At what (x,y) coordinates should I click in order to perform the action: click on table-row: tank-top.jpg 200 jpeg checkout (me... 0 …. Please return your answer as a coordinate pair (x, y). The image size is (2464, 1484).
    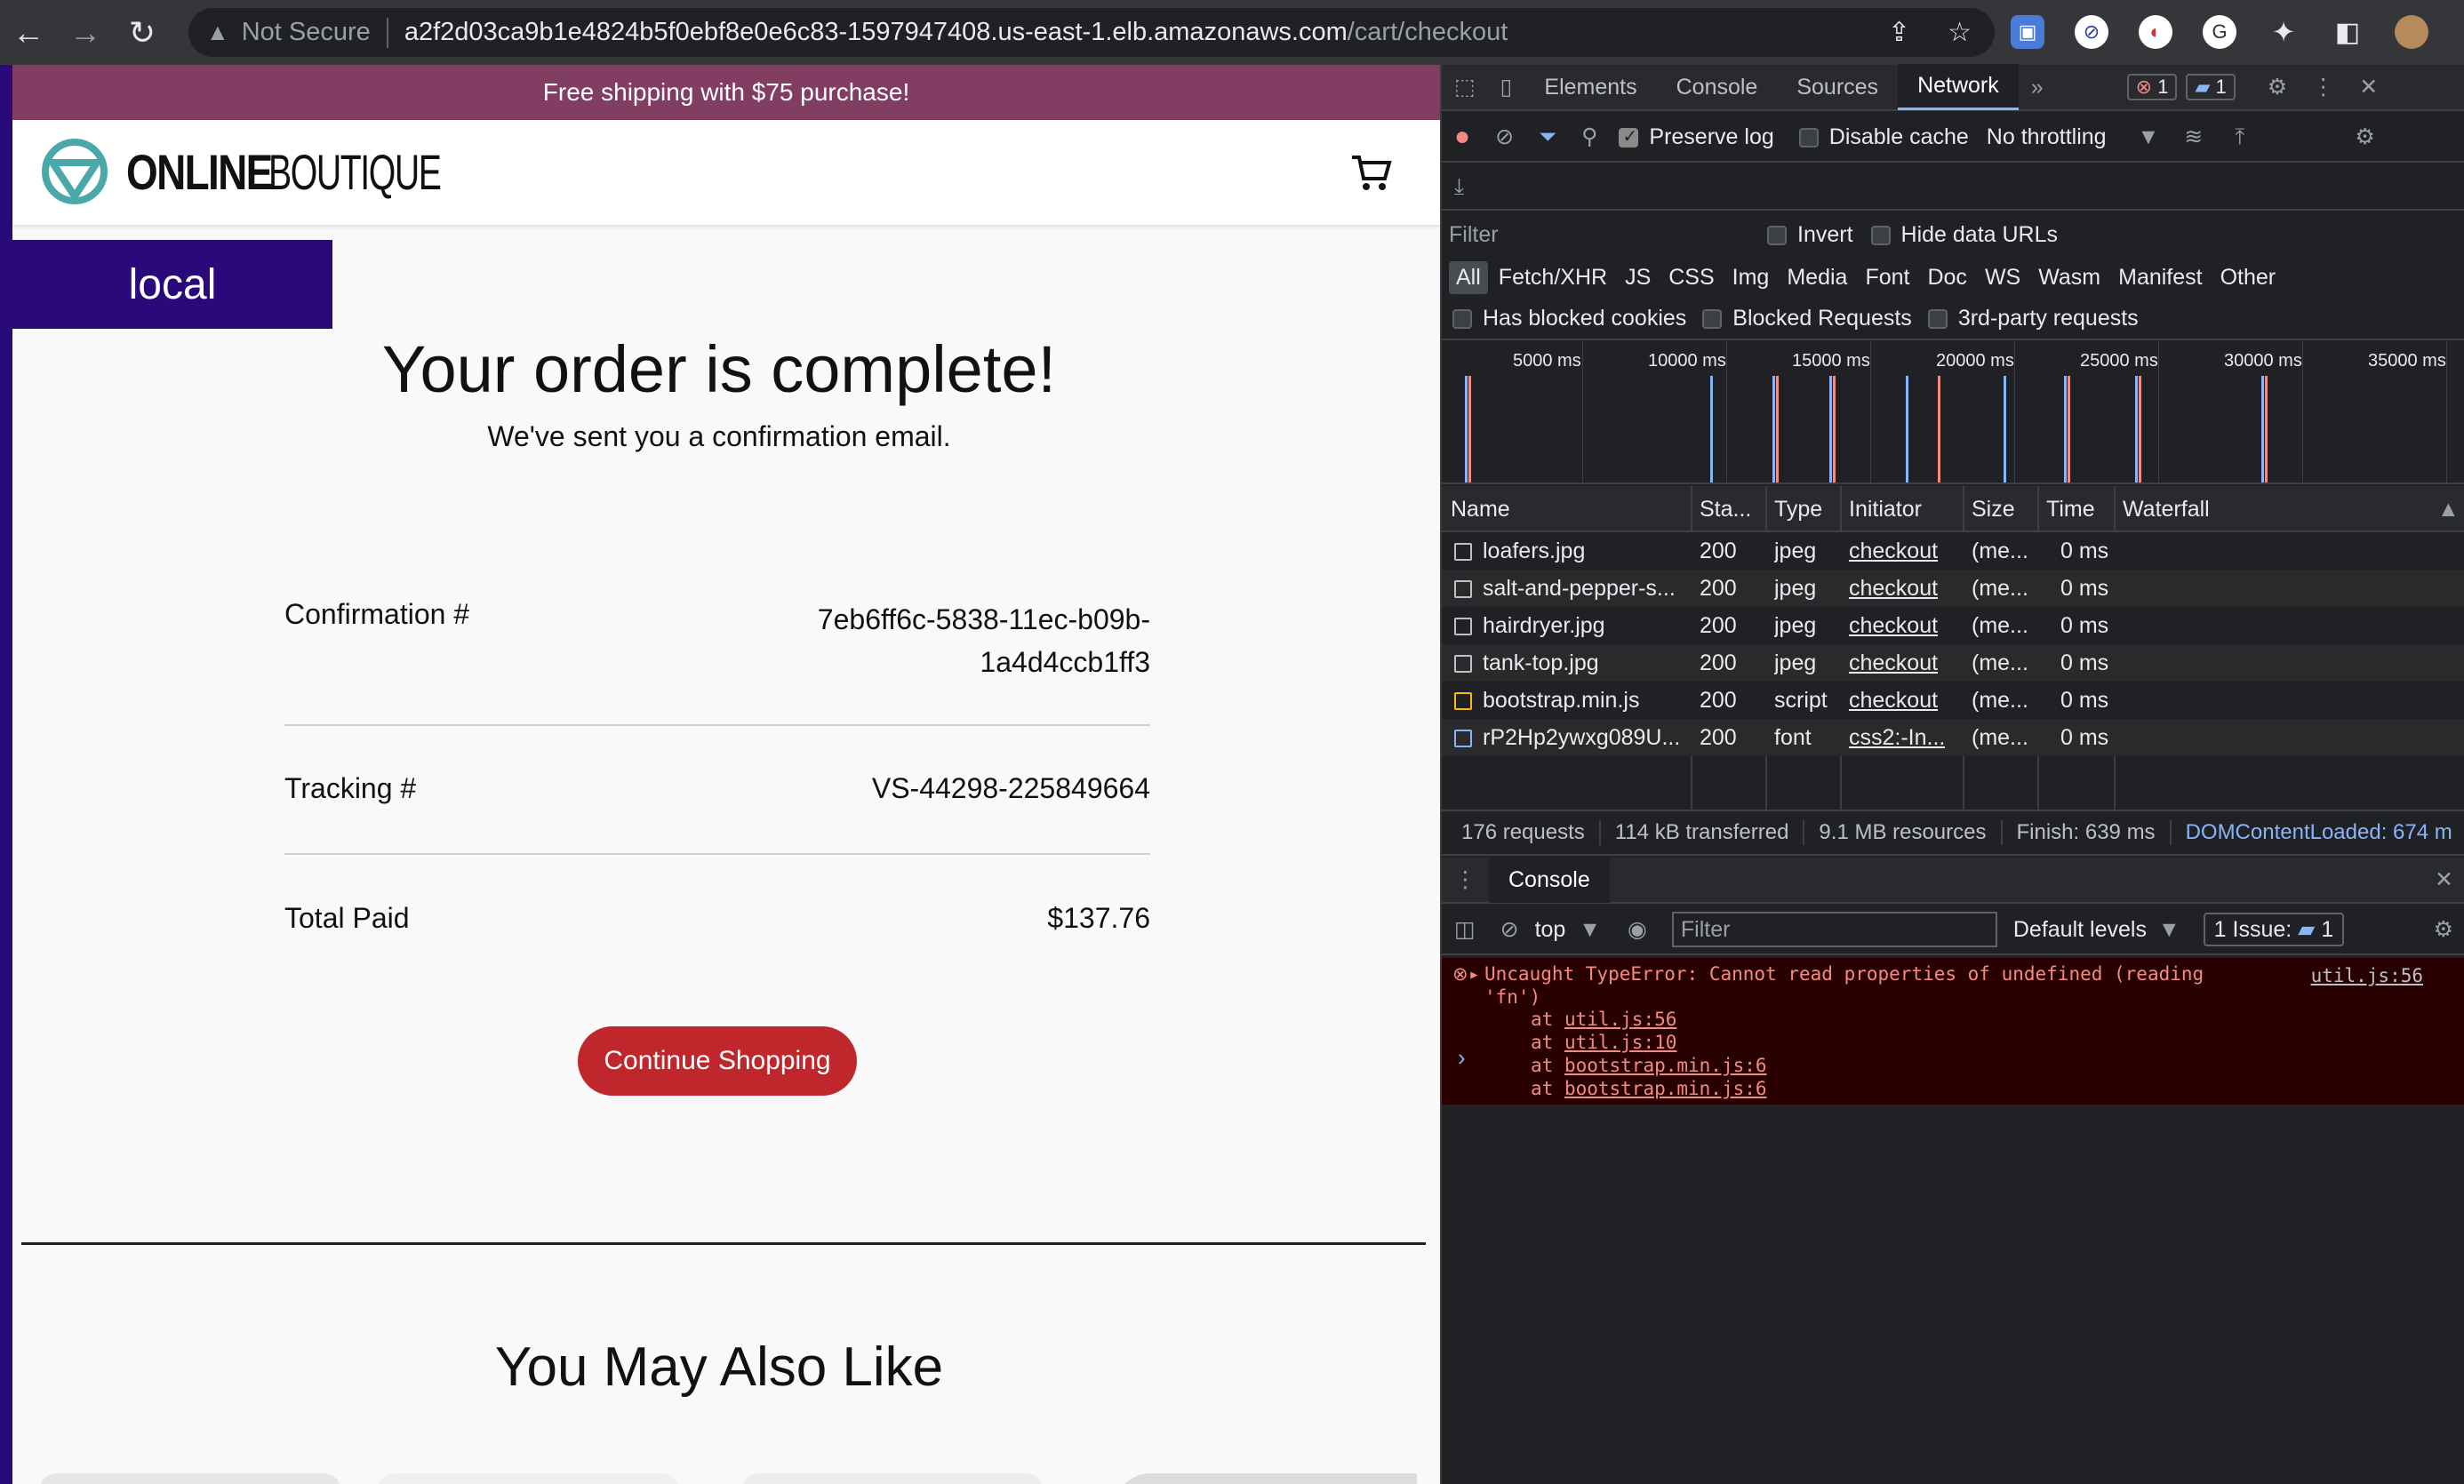
    Looking at the image, I should click on (1953, 663).